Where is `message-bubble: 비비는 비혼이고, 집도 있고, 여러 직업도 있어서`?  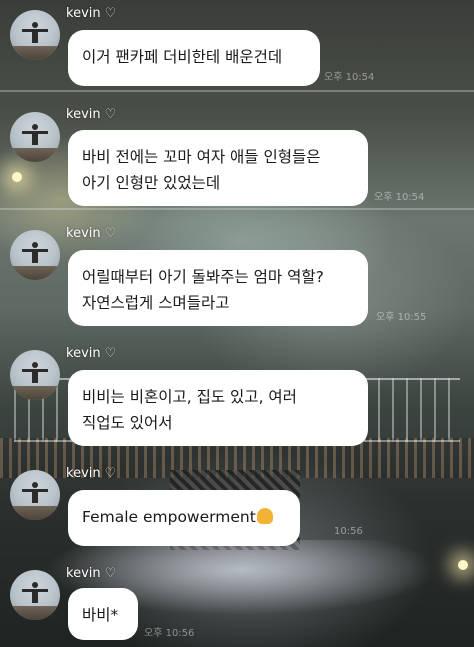
message-bubble: 비비는 비혼이고, 집도 있고, 여러 직업도 있어서 is located at coordinates (218, 408).